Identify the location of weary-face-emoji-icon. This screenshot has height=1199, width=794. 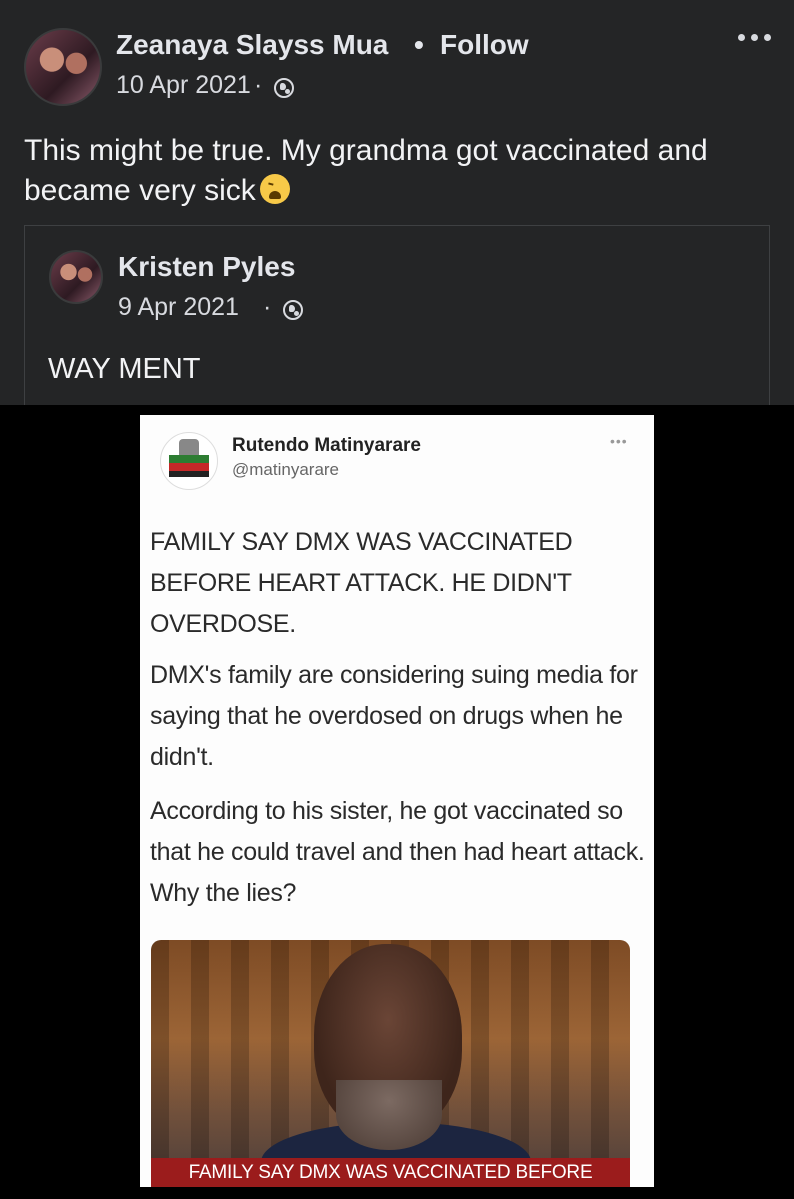
(274, 189).